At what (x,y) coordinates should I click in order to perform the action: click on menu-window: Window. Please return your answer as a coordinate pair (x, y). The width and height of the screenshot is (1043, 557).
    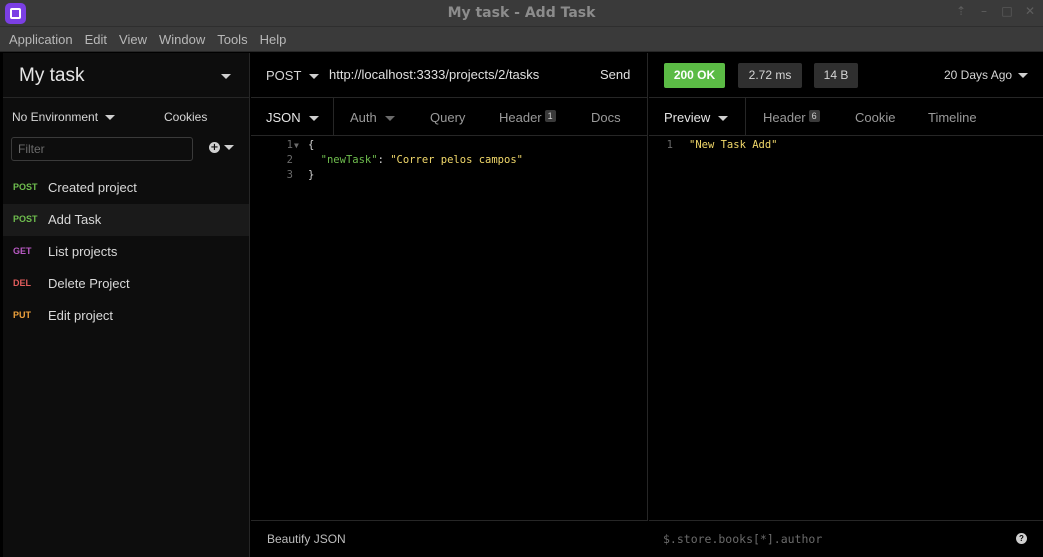
    Looking at the image, I should click on (184, 39).